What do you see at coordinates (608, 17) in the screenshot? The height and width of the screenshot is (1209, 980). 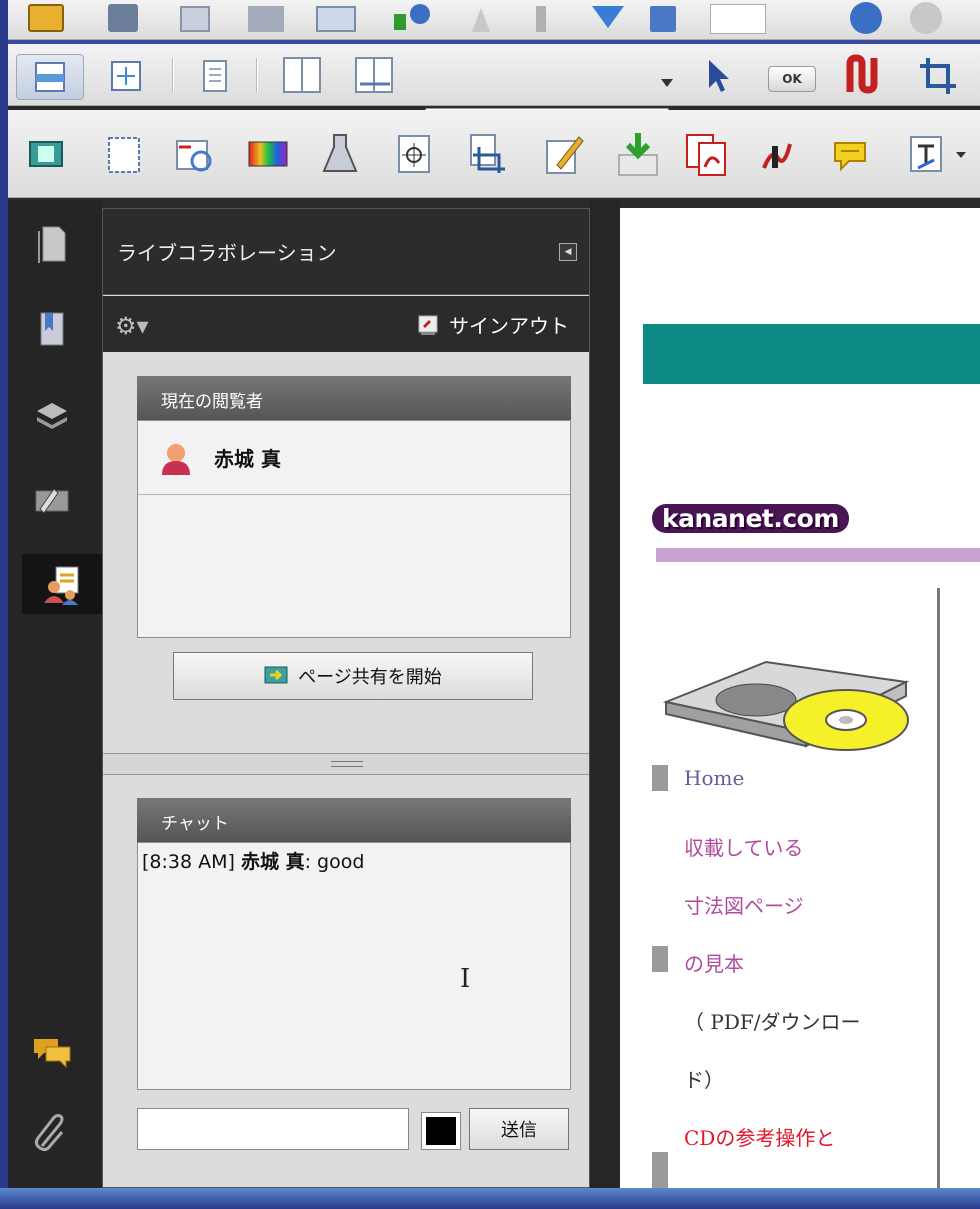 I see `down-arrow-icon` at bounding box center [608, 17].